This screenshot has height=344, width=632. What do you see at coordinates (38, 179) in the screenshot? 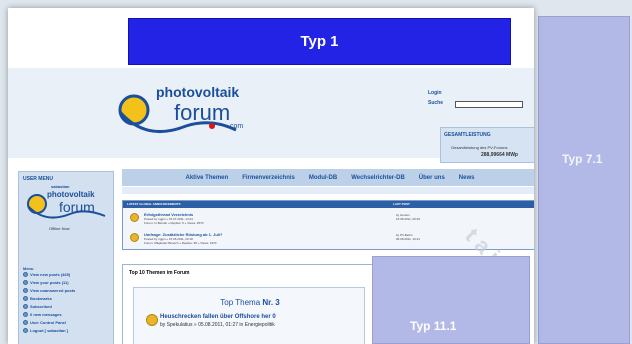
I see `user-menu-title: USER MENU` at bounding box center [38, 179].